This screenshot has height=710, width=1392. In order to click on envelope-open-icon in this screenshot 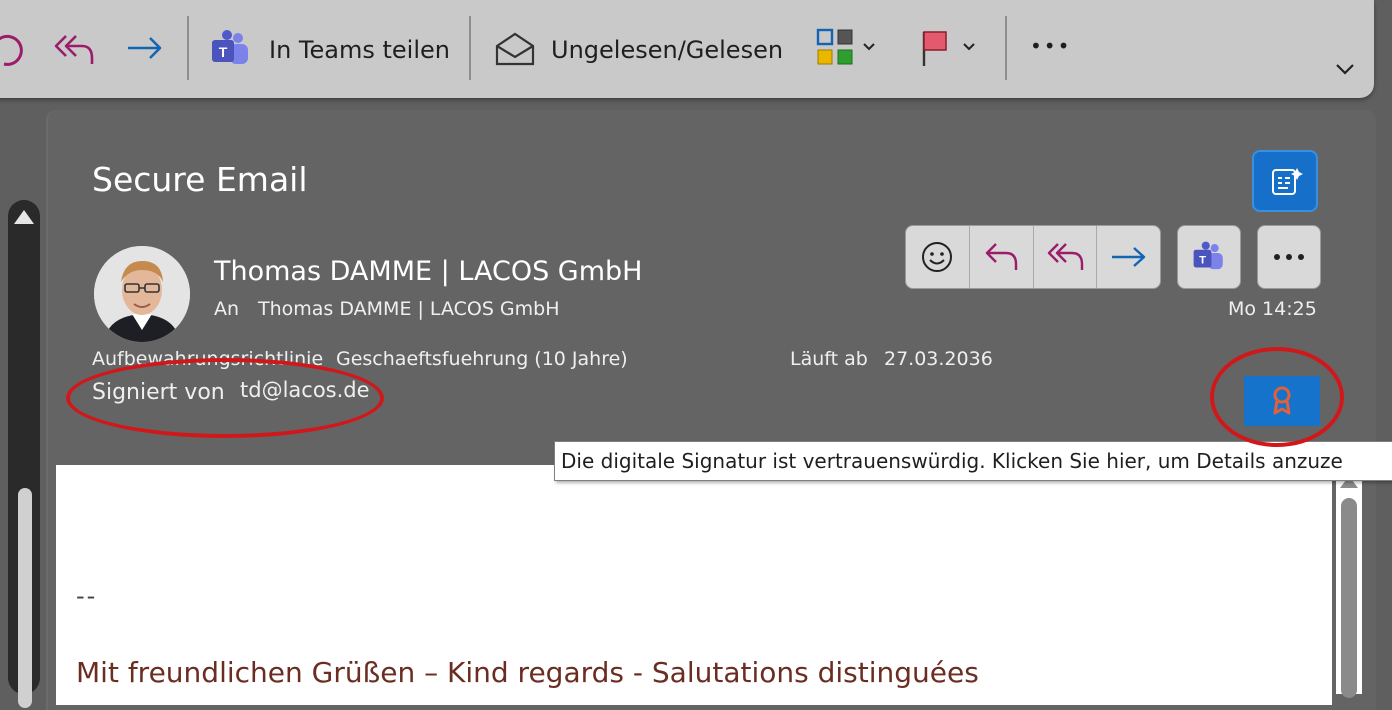, I will do `click(515, 49)`.